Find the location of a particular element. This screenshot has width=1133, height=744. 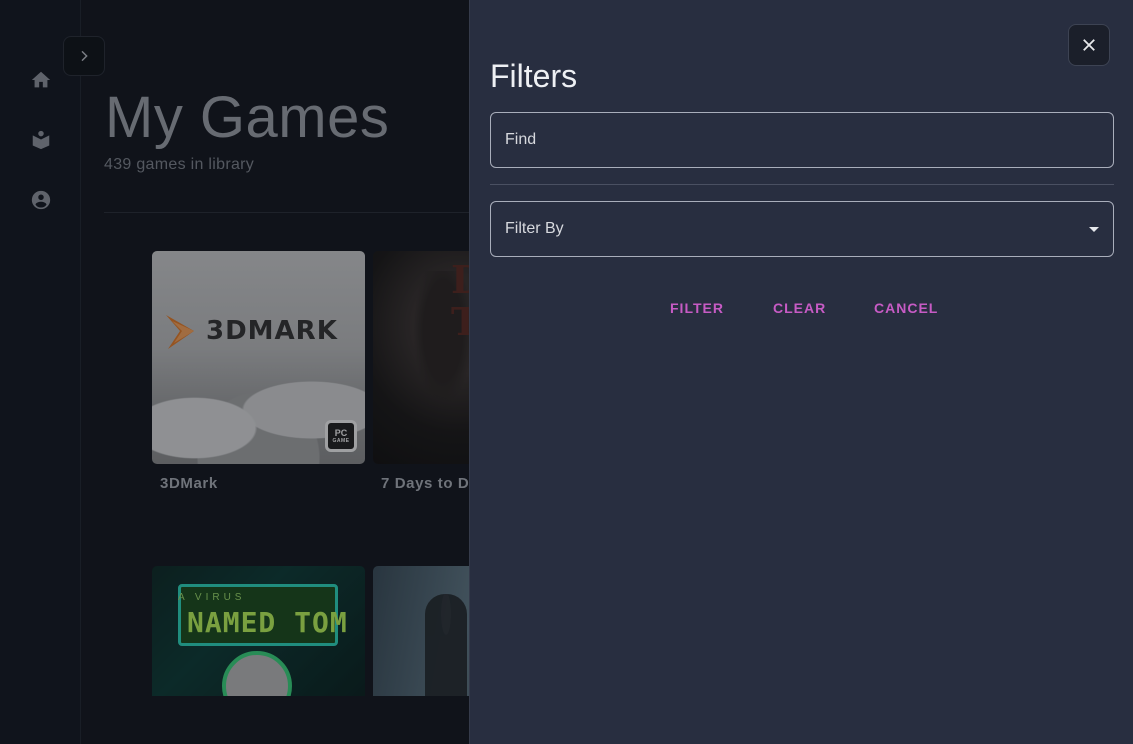

find-field is located at coordinates (802, 140).